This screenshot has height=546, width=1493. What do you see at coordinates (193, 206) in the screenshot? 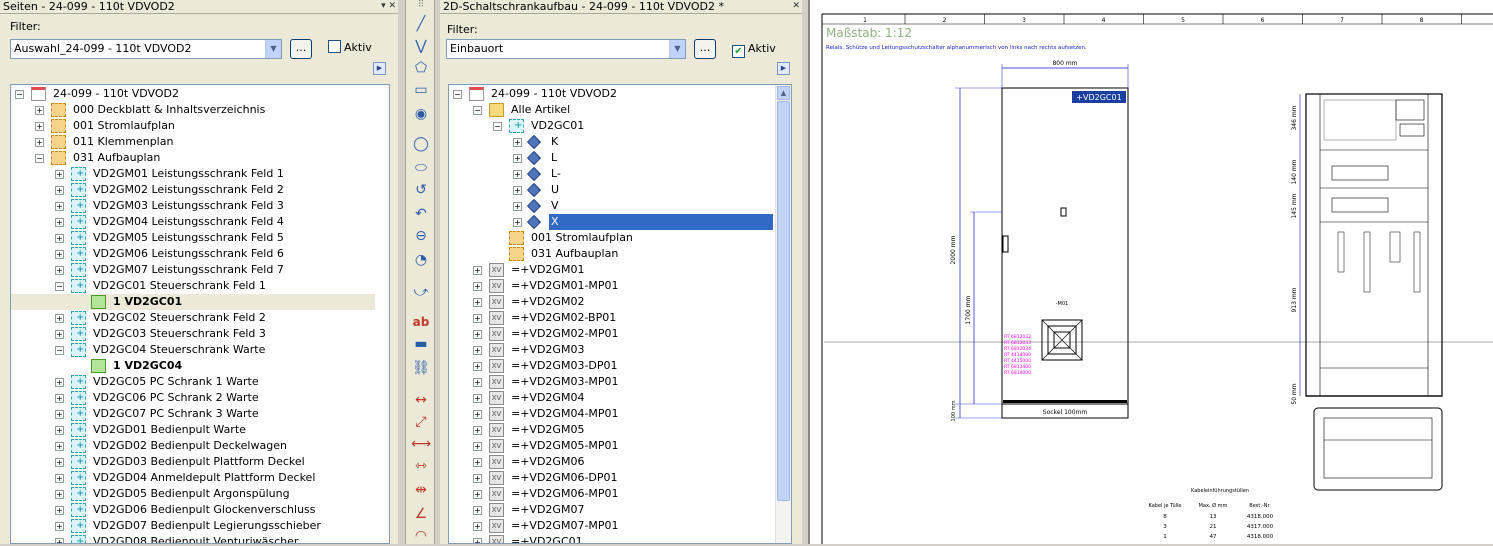
I see `tree-node: + VD2GM03 Leistungsschrank Feld 3` at bounding box center [193, 206].